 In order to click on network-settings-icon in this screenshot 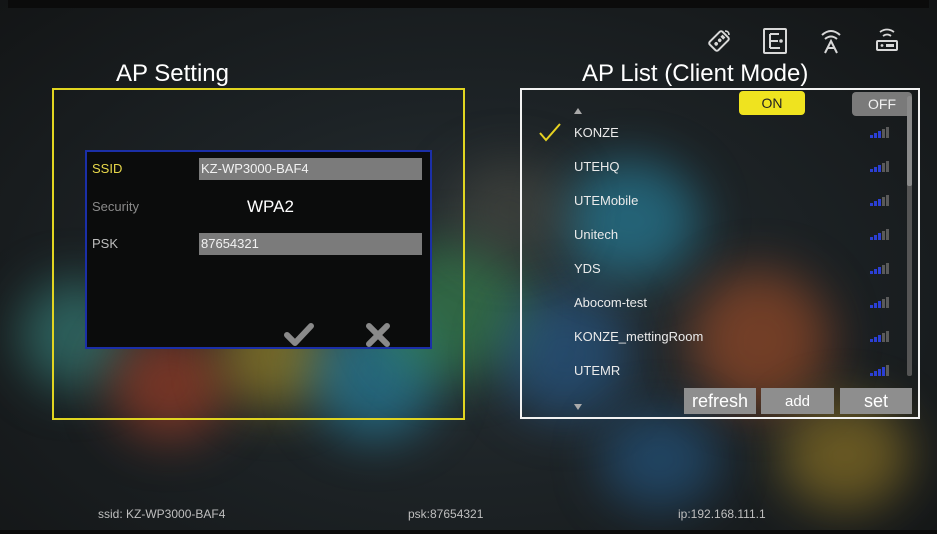, I will do `click(775, 41)`.